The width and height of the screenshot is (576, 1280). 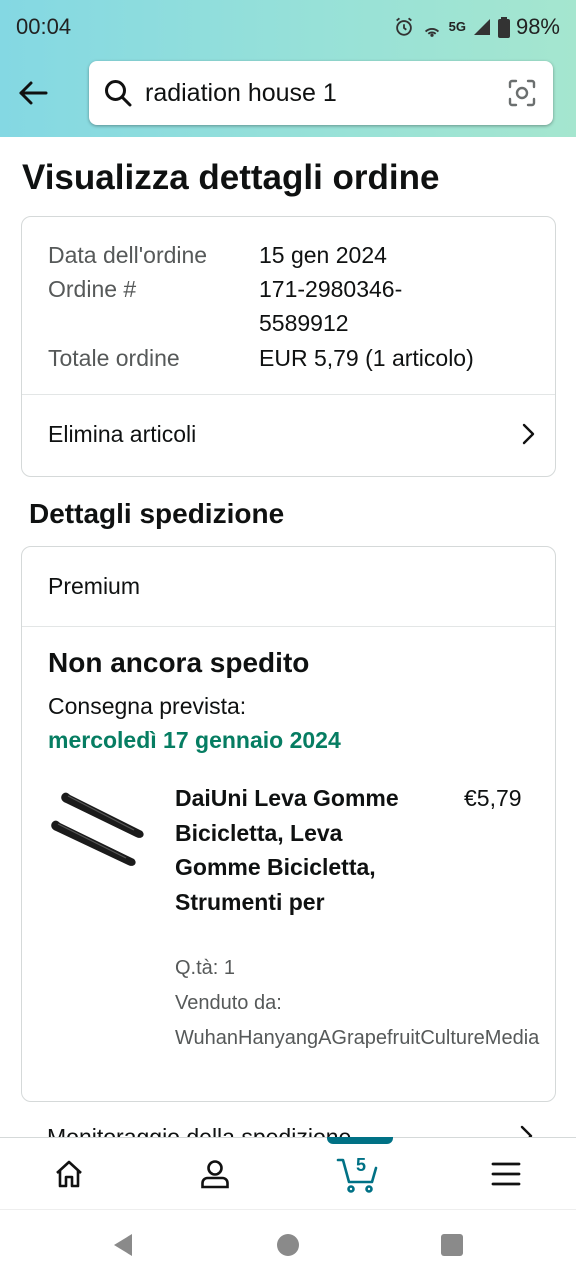 What do you see at coordinates (288, 27) in the screenshot?
I see `status-bar: 00:04 5G 98%` at bounding box center [288, 27].